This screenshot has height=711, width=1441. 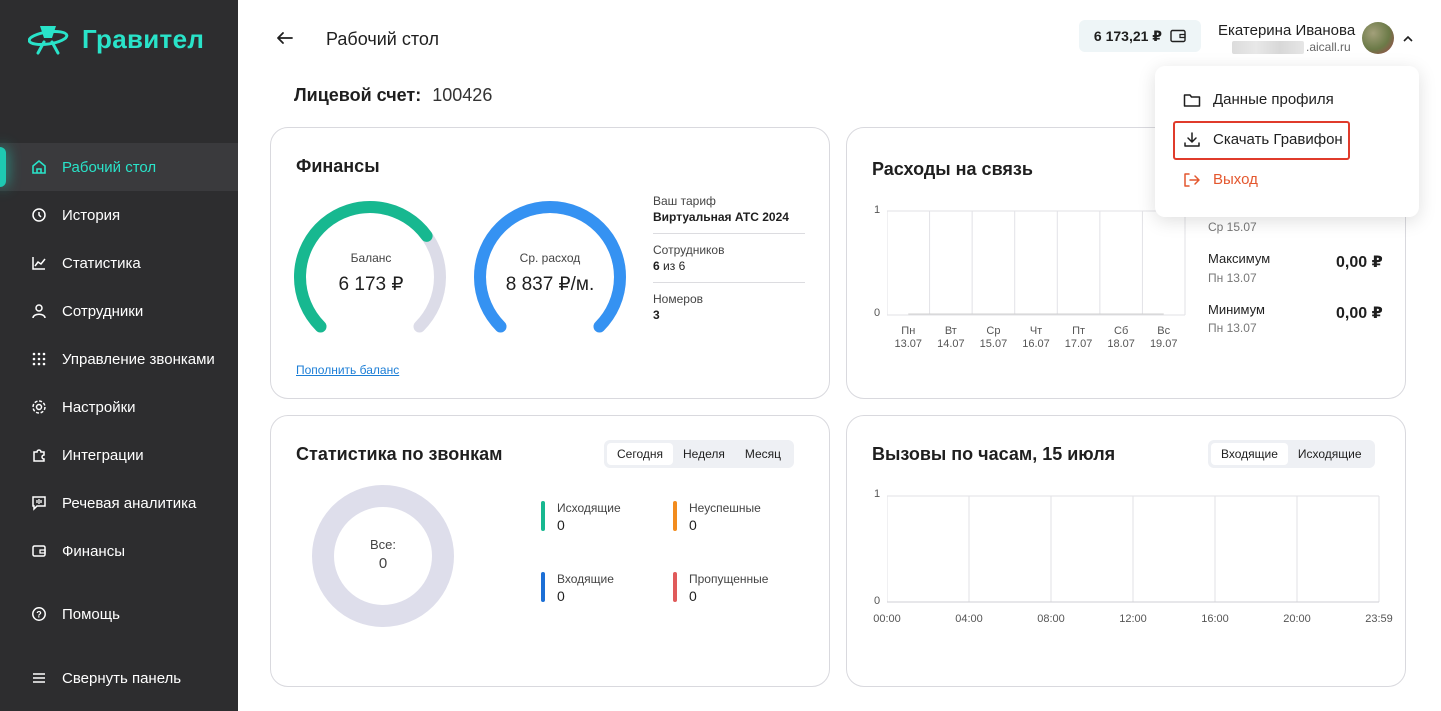 What do you see at coordinates (877, 494) in the screenshot?
I see `hourly-y-tick-1: 1` at bounding box center [877, 494].